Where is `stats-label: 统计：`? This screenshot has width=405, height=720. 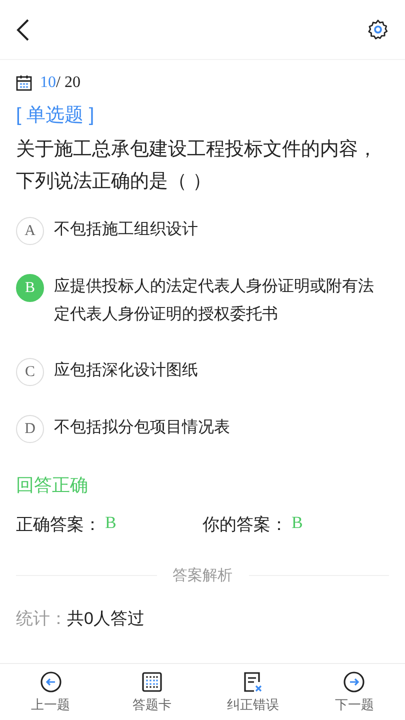
stats-label: 统计： is located at coordinates (41, 619).